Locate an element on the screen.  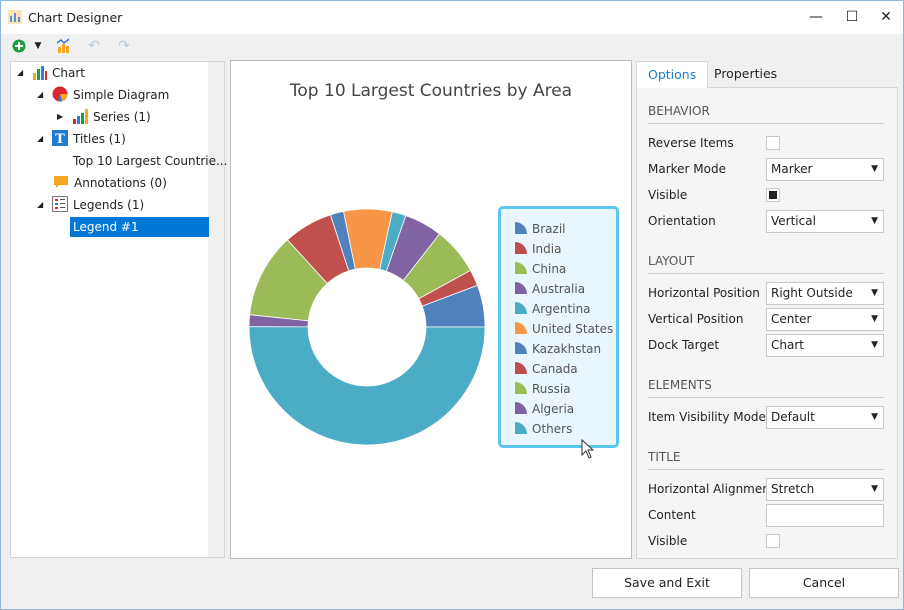
legend-item: Kazakhstan is located at coordinates (558, 349).